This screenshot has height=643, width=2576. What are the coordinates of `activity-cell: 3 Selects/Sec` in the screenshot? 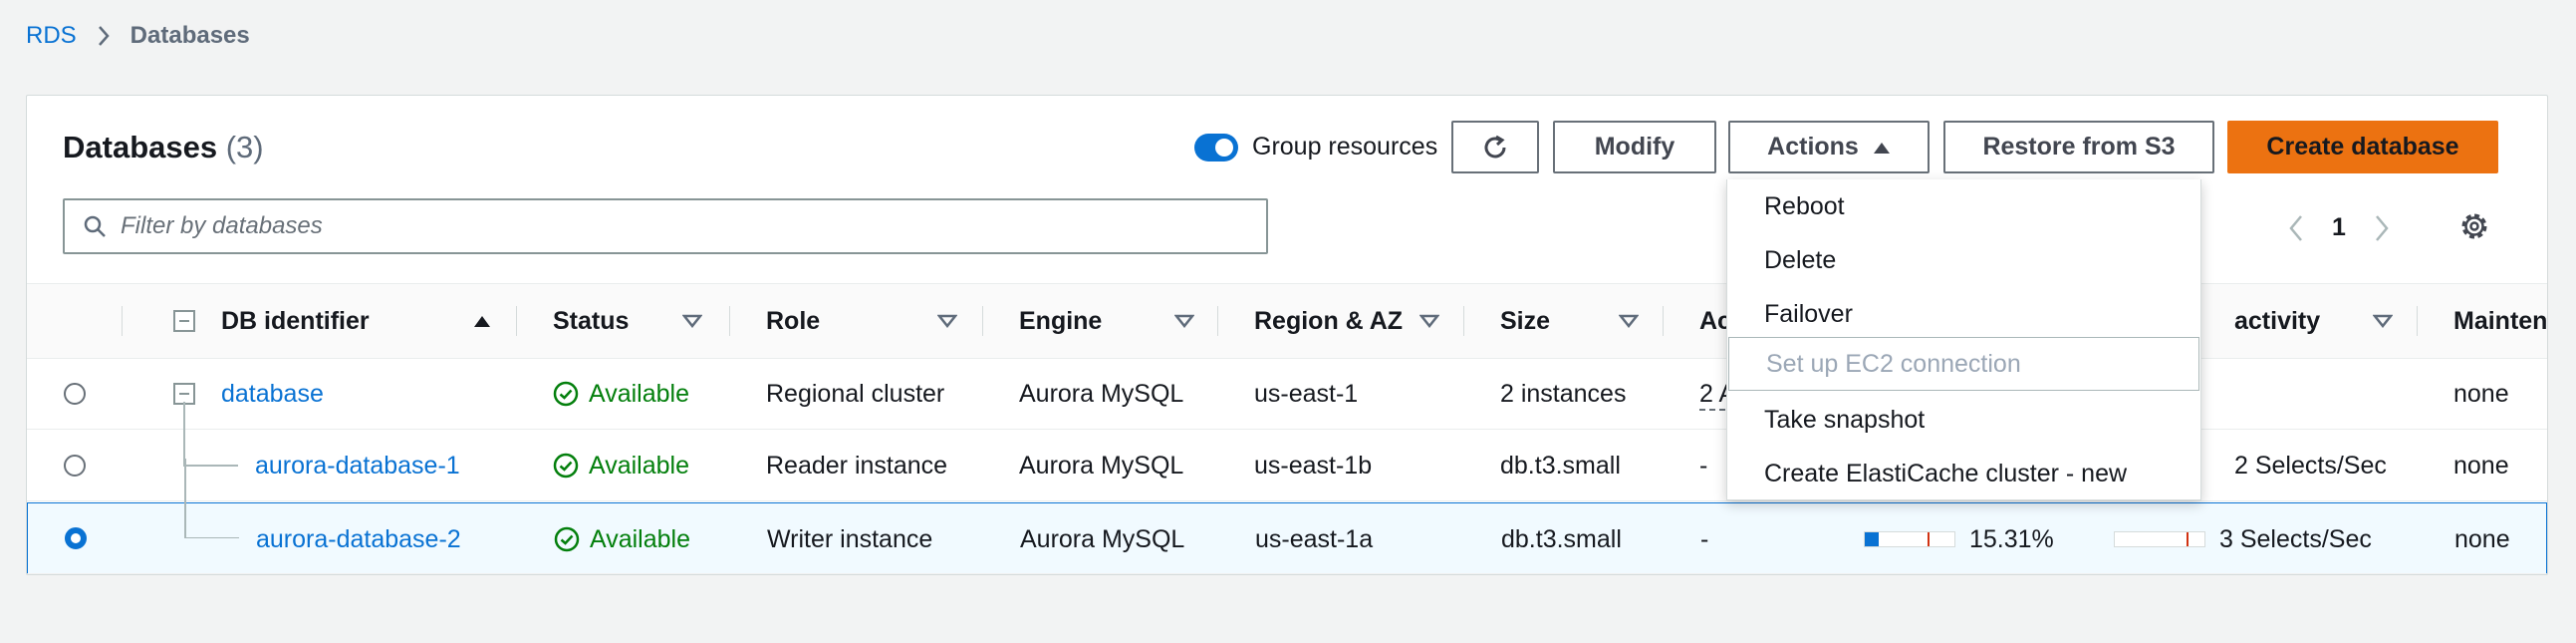 It's located at (2243, 538).